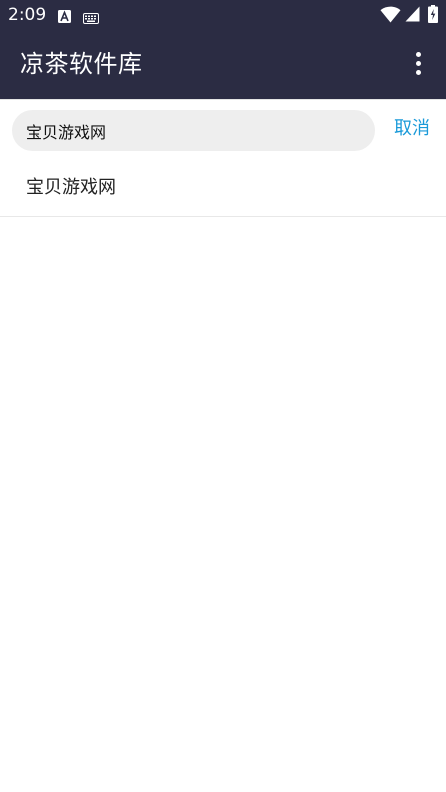 The height and width of the screenshot is (792, 446). What do you see at coordinates (223, 15) in the screenshot?
I see `status-bar: 2:09` at bounding box center [223, 15].